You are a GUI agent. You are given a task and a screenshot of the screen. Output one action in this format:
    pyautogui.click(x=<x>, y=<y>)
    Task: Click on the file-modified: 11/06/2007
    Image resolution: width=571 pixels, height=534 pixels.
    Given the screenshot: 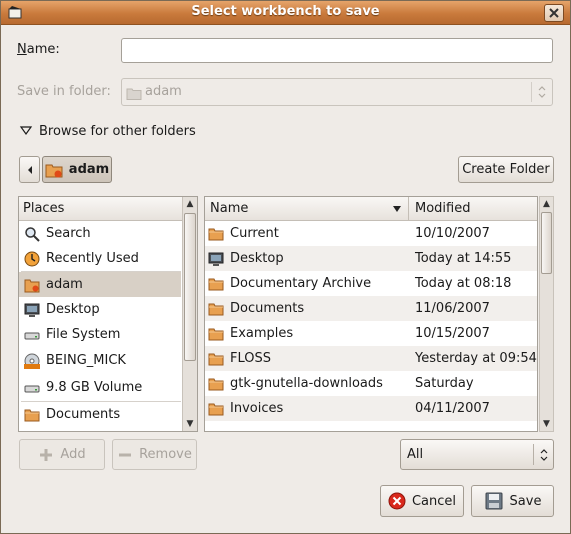 What is the action you would take?
    pyautogui.click(x=452, y=308)
    